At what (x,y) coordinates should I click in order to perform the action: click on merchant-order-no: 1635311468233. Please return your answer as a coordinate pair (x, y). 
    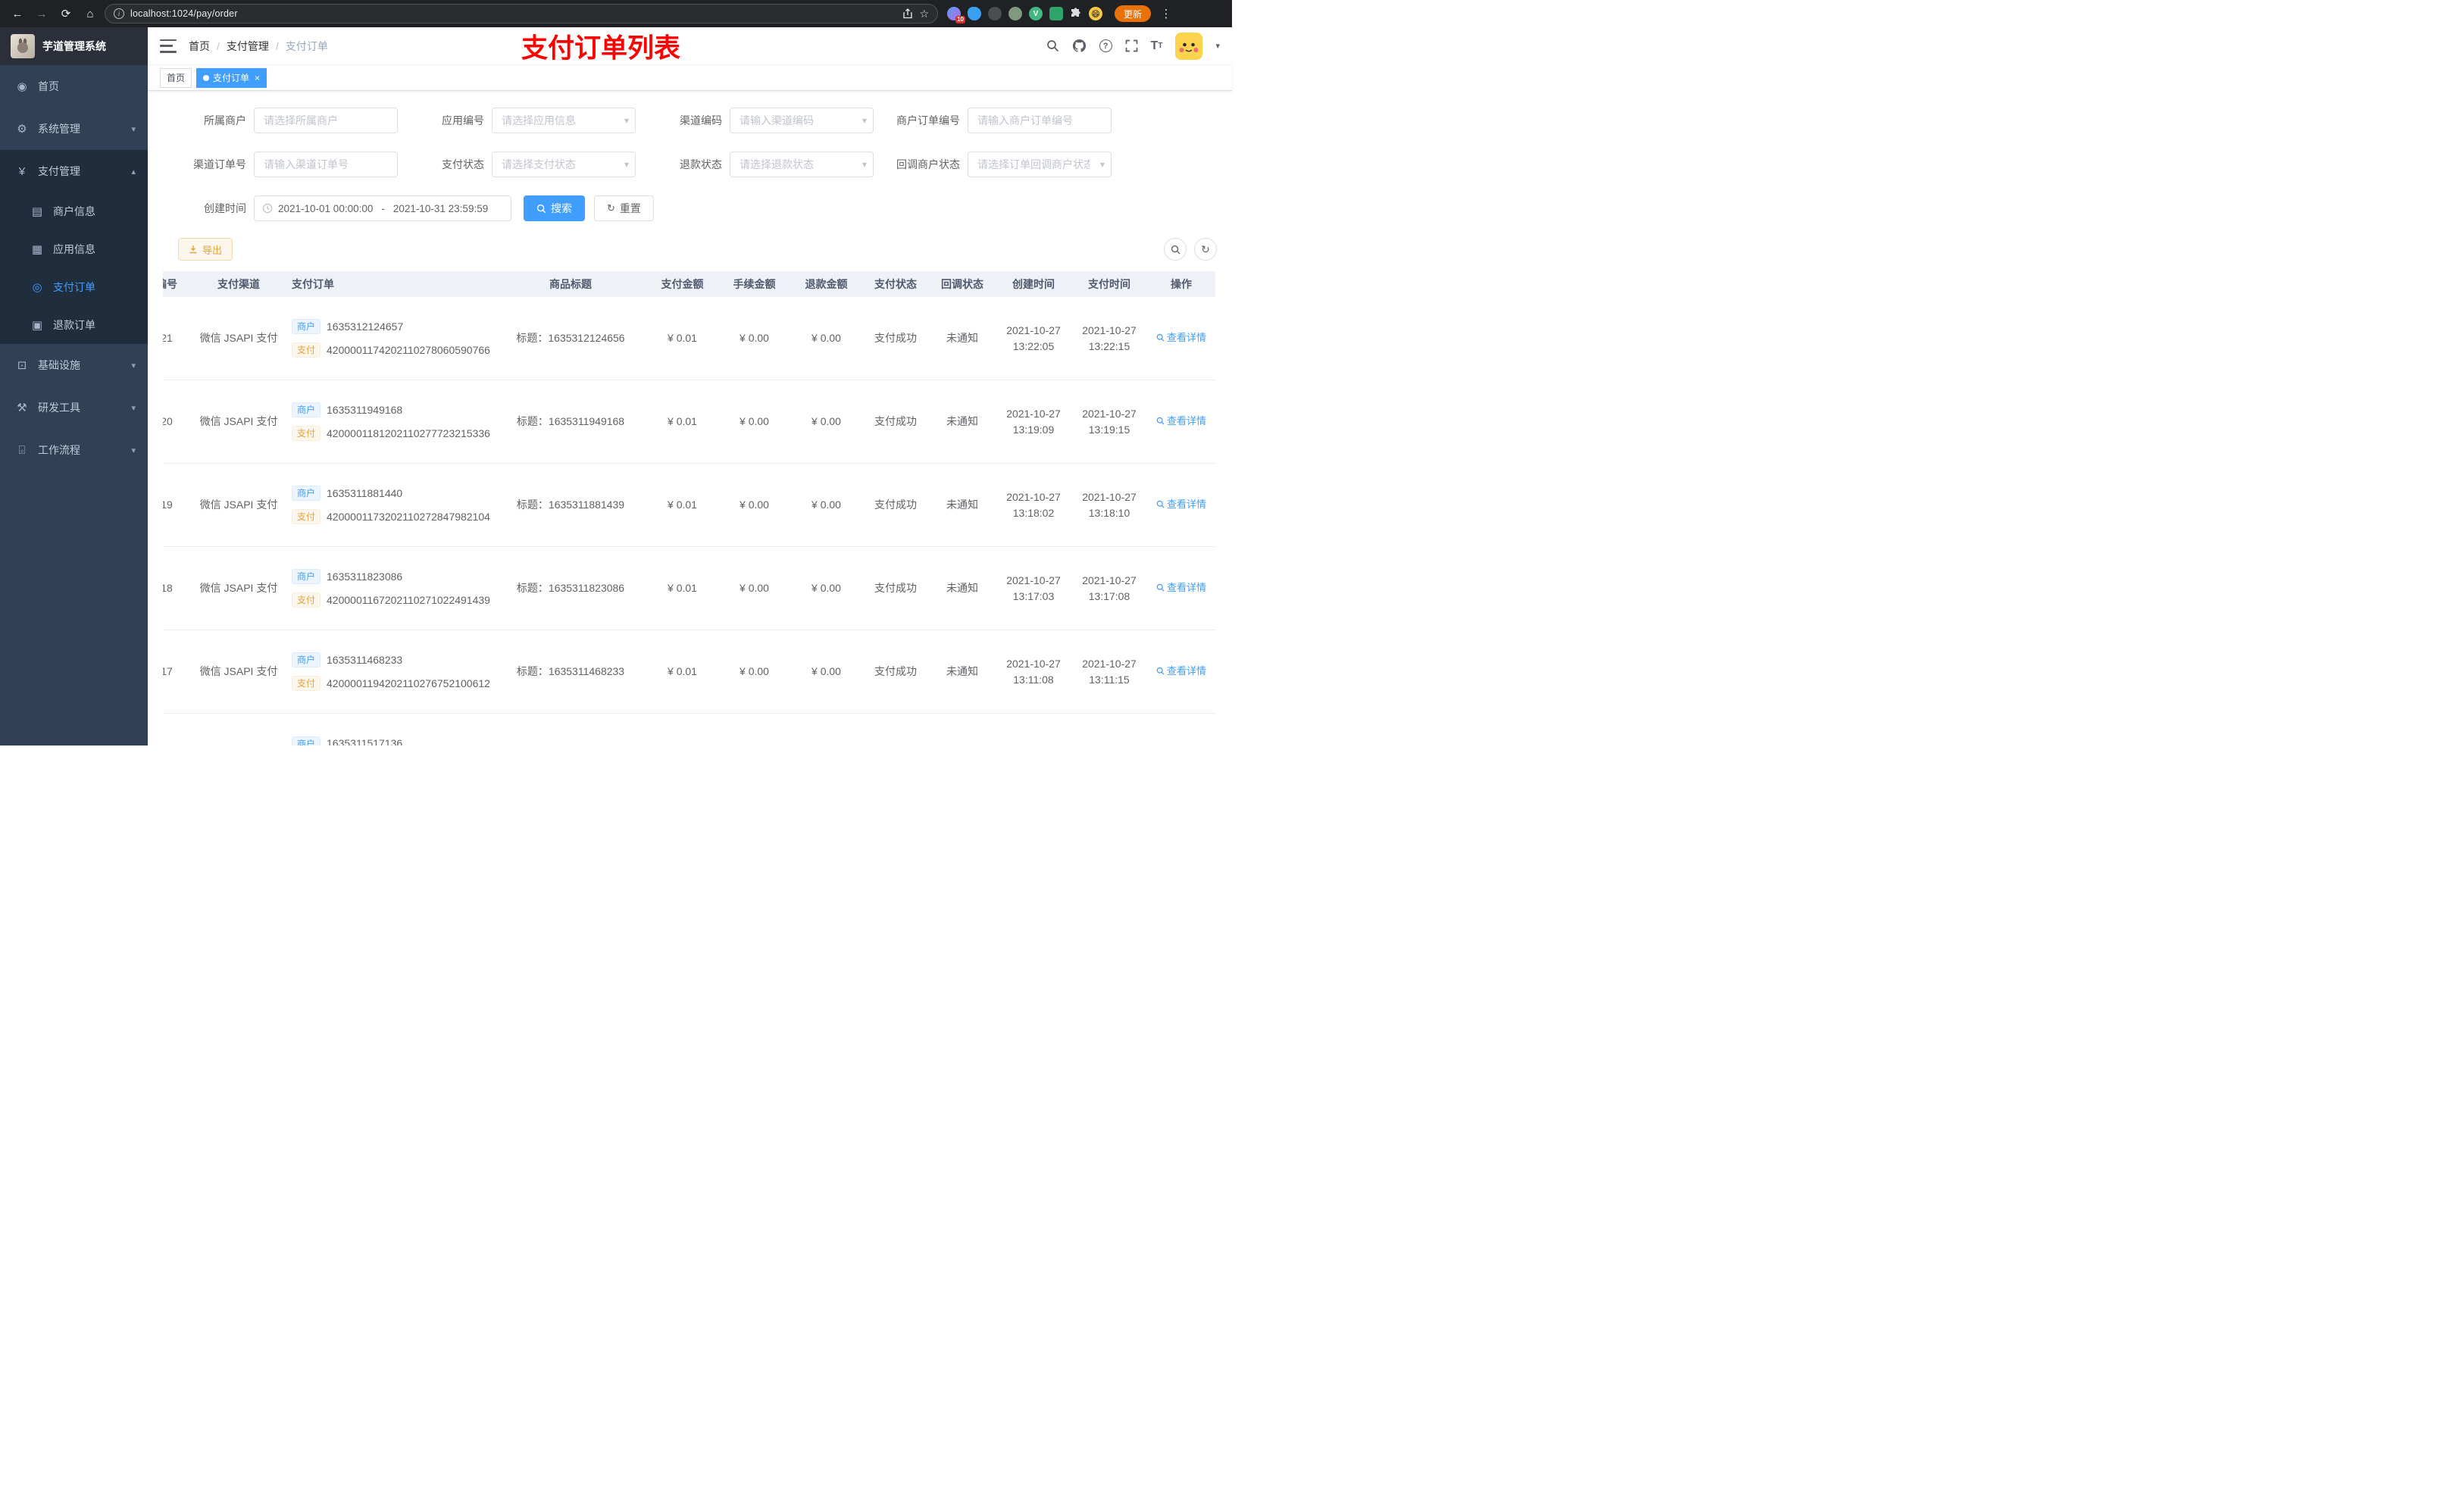
    Looking at the image, I should click on (365, 659).